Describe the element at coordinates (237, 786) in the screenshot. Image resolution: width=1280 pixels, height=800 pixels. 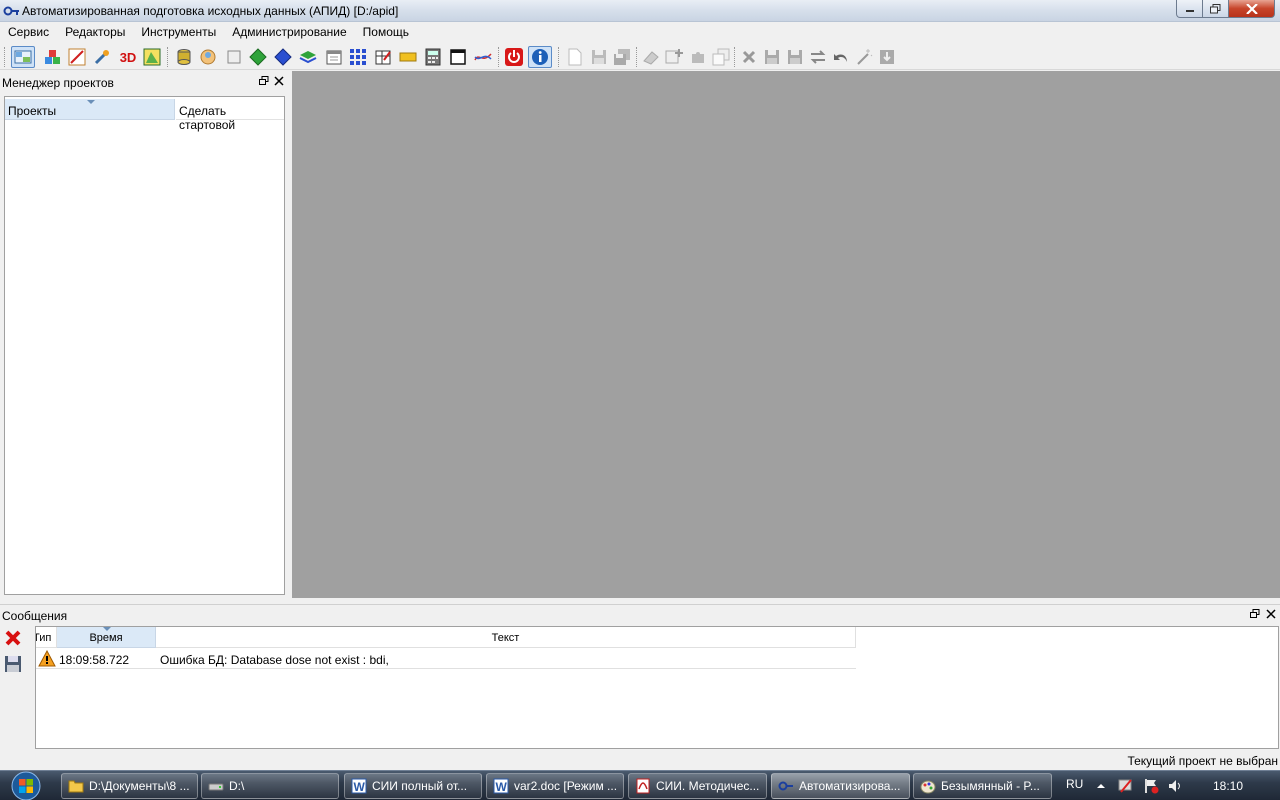
I see `taskbar-item-label: D:\` at that location.